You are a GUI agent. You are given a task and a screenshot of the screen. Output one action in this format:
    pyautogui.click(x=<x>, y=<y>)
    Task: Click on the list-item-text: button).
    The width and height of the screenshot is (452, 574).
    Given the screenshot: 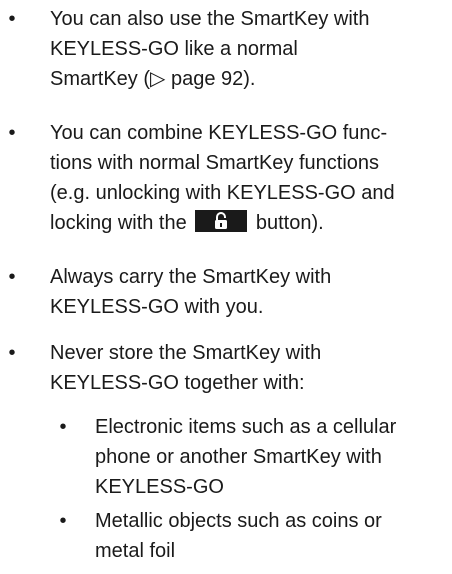 What is the action you would take?
    pyautogui.click(x=289, y=223)
    